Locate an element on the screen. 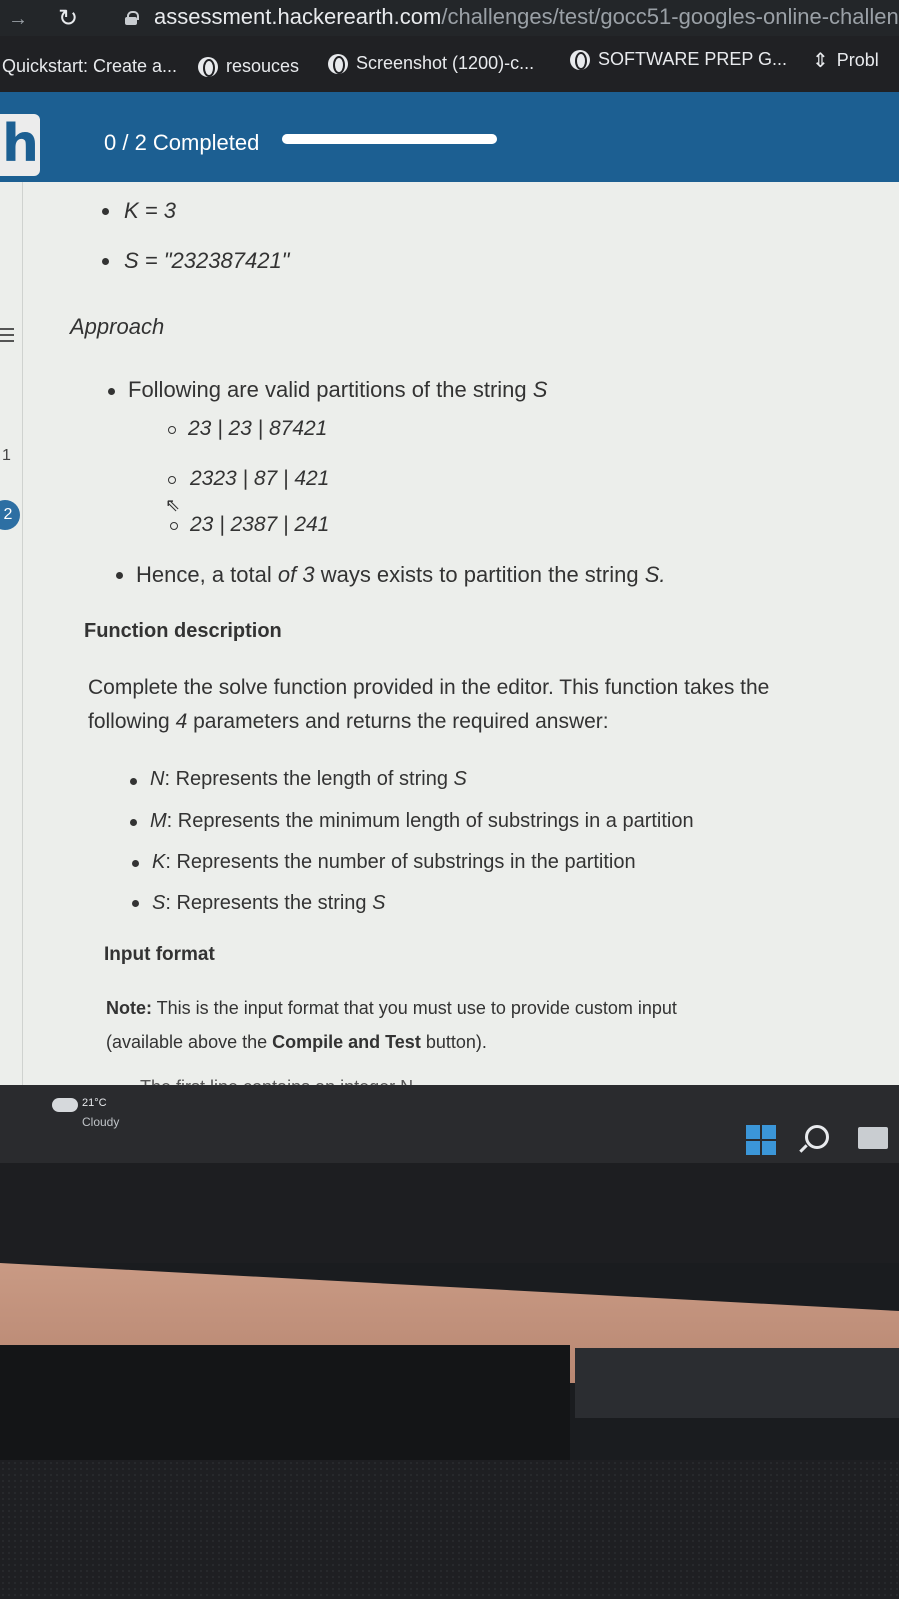  cursor-icon: ⇖ is located at coordinates (173, 505).